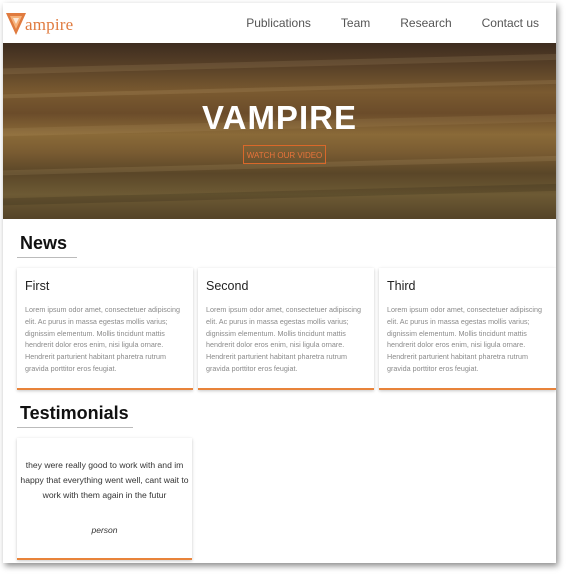 Image resolution: width=570 pixels, height=577 pixels. What do you see at coordinates (49, 24) in the screenshot?
I see `brand-name: ampire` at bounding box center [49, 24].